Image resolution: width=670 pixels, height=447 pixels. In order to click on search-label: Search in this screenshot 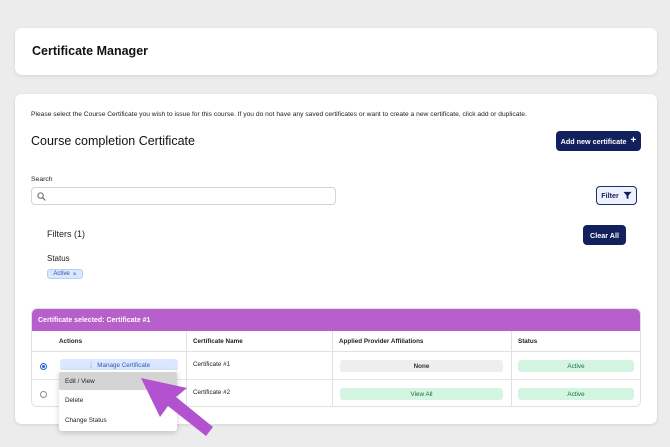, I will do `click(42, 179)`.